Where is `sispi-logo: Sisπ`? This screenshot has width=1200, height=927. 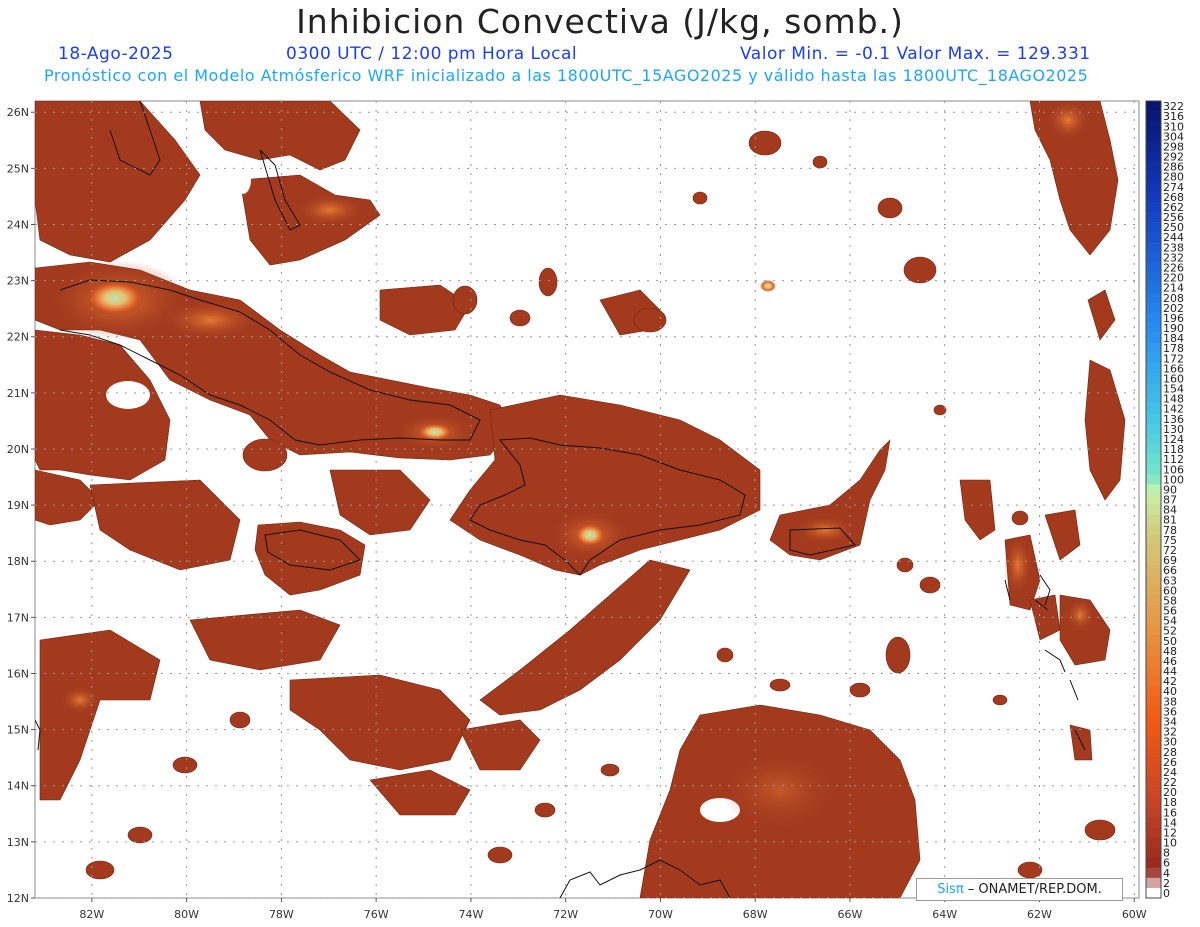
sispi-logo: Sisπ is located at coordinates (950, 889).